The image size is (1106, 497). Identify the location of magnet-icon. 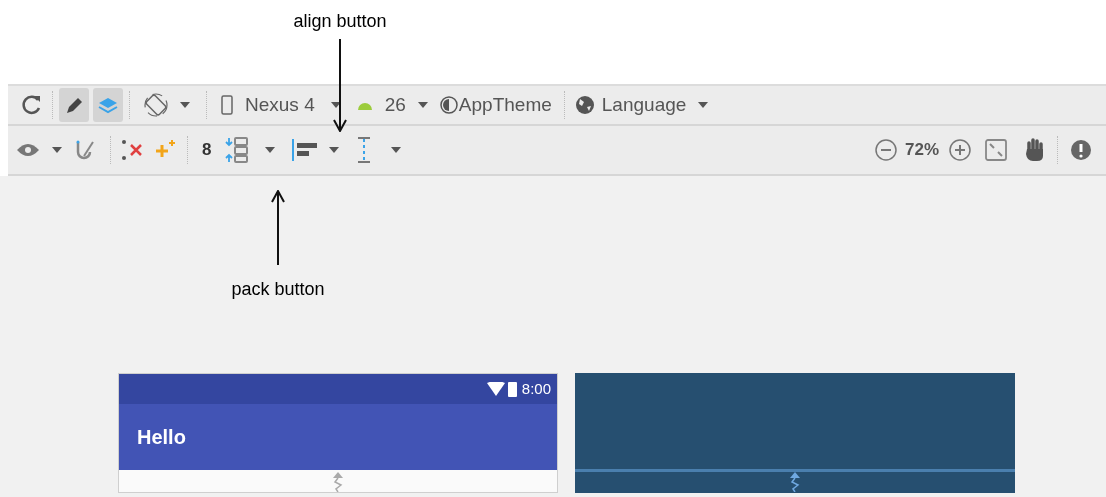
(85, 150).